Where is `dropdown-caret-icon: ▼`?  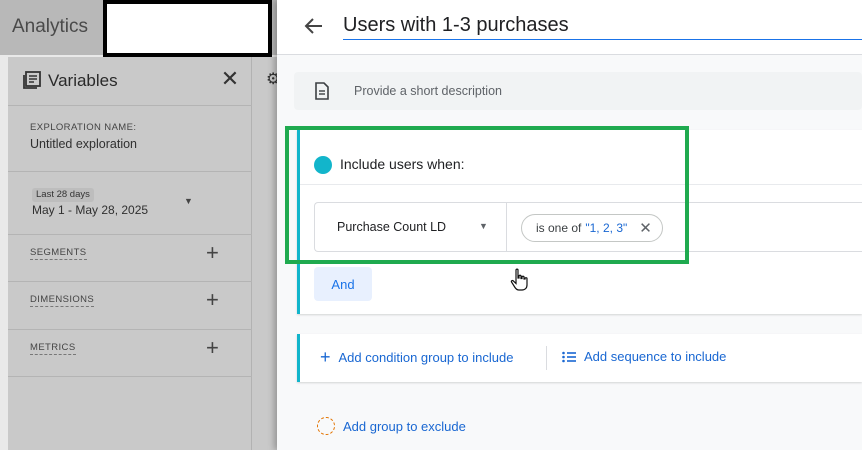 dropdown-caret-icon: ▼ is located at coordinates (483, 226).